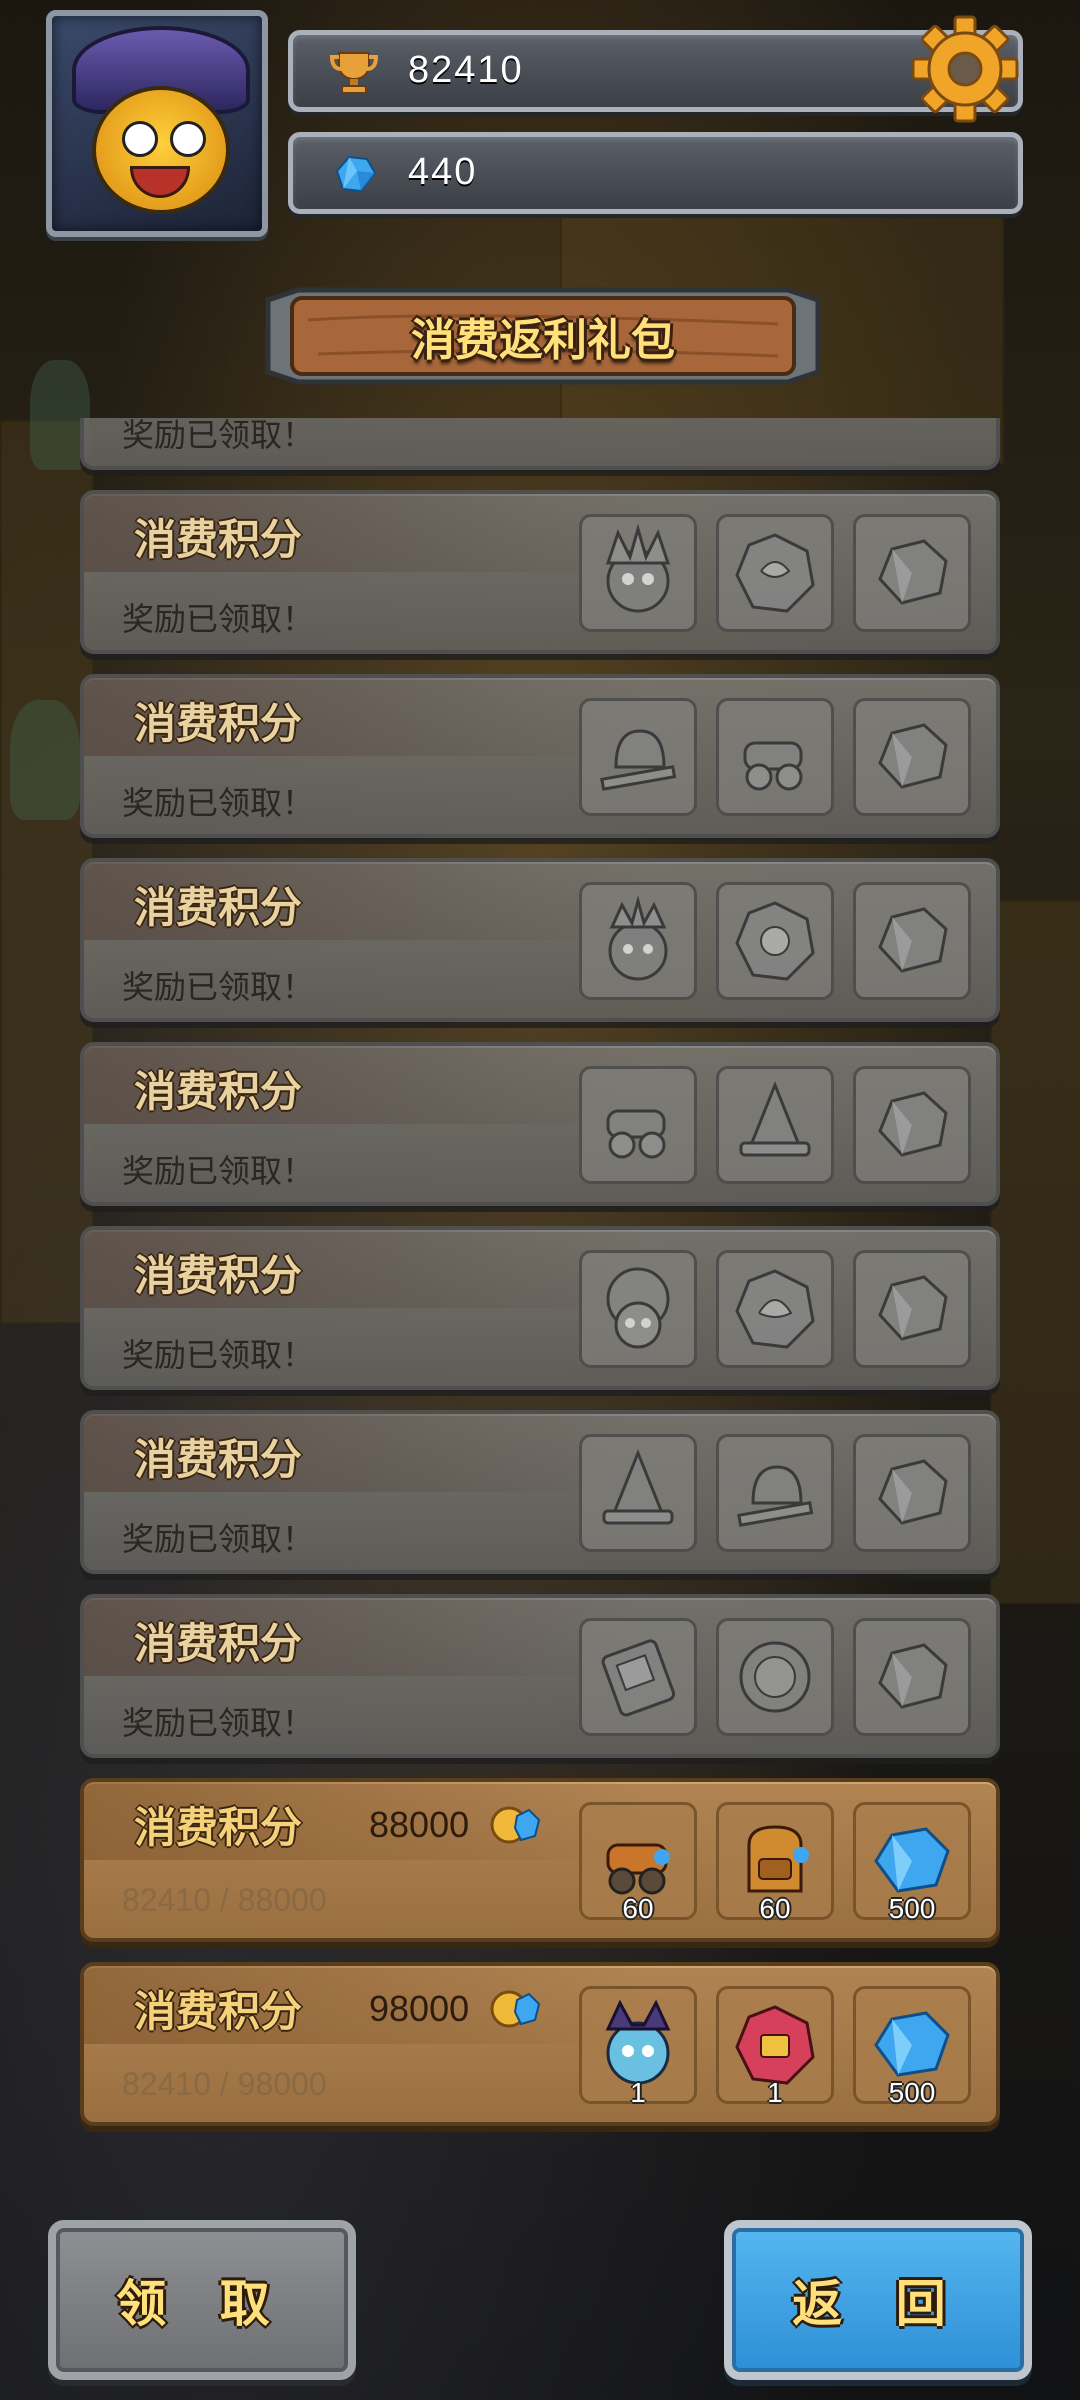  I want to click on gem-counter: 440, so click(655, 173).